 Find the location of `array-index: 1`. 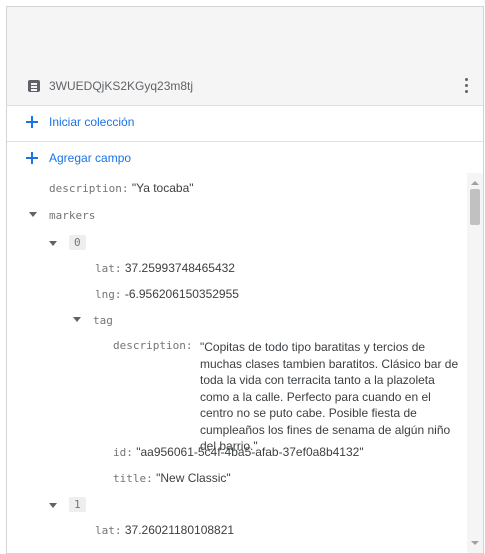

array-index: 1 is located at coordinates (77, 504).